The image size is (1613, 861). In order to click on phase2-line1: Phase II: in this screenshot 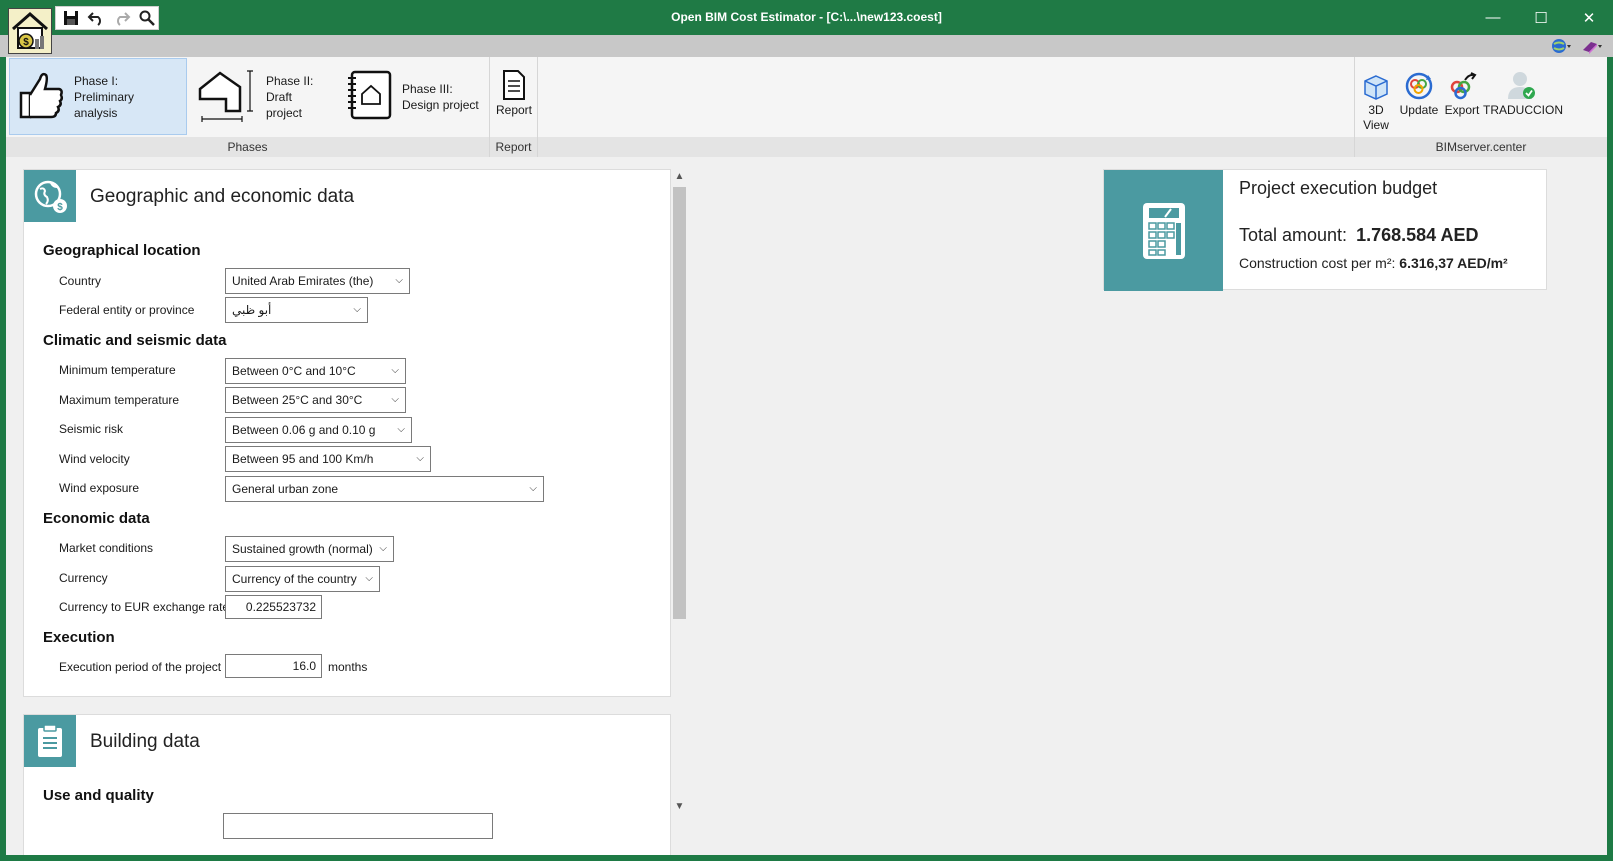, I will do `click(290, 80)`.